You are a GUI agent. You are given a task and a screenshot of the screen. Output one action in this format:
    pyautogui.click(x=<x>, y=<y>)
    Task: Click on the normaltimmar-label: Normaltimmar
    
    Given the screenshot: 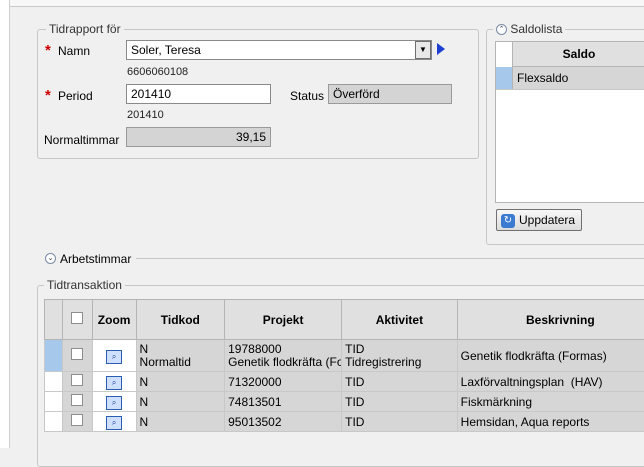 What is the action you would take?
    pyautogui.click(x=81, y=140)
    